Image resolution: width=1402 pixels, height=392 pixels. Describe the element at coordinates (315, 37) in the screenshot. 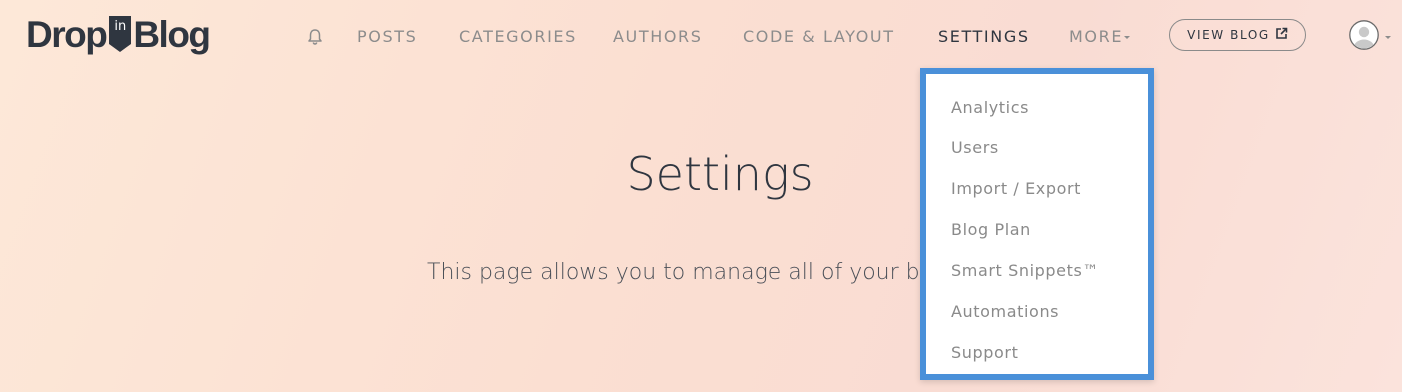

I see `bell-icon` at that location.